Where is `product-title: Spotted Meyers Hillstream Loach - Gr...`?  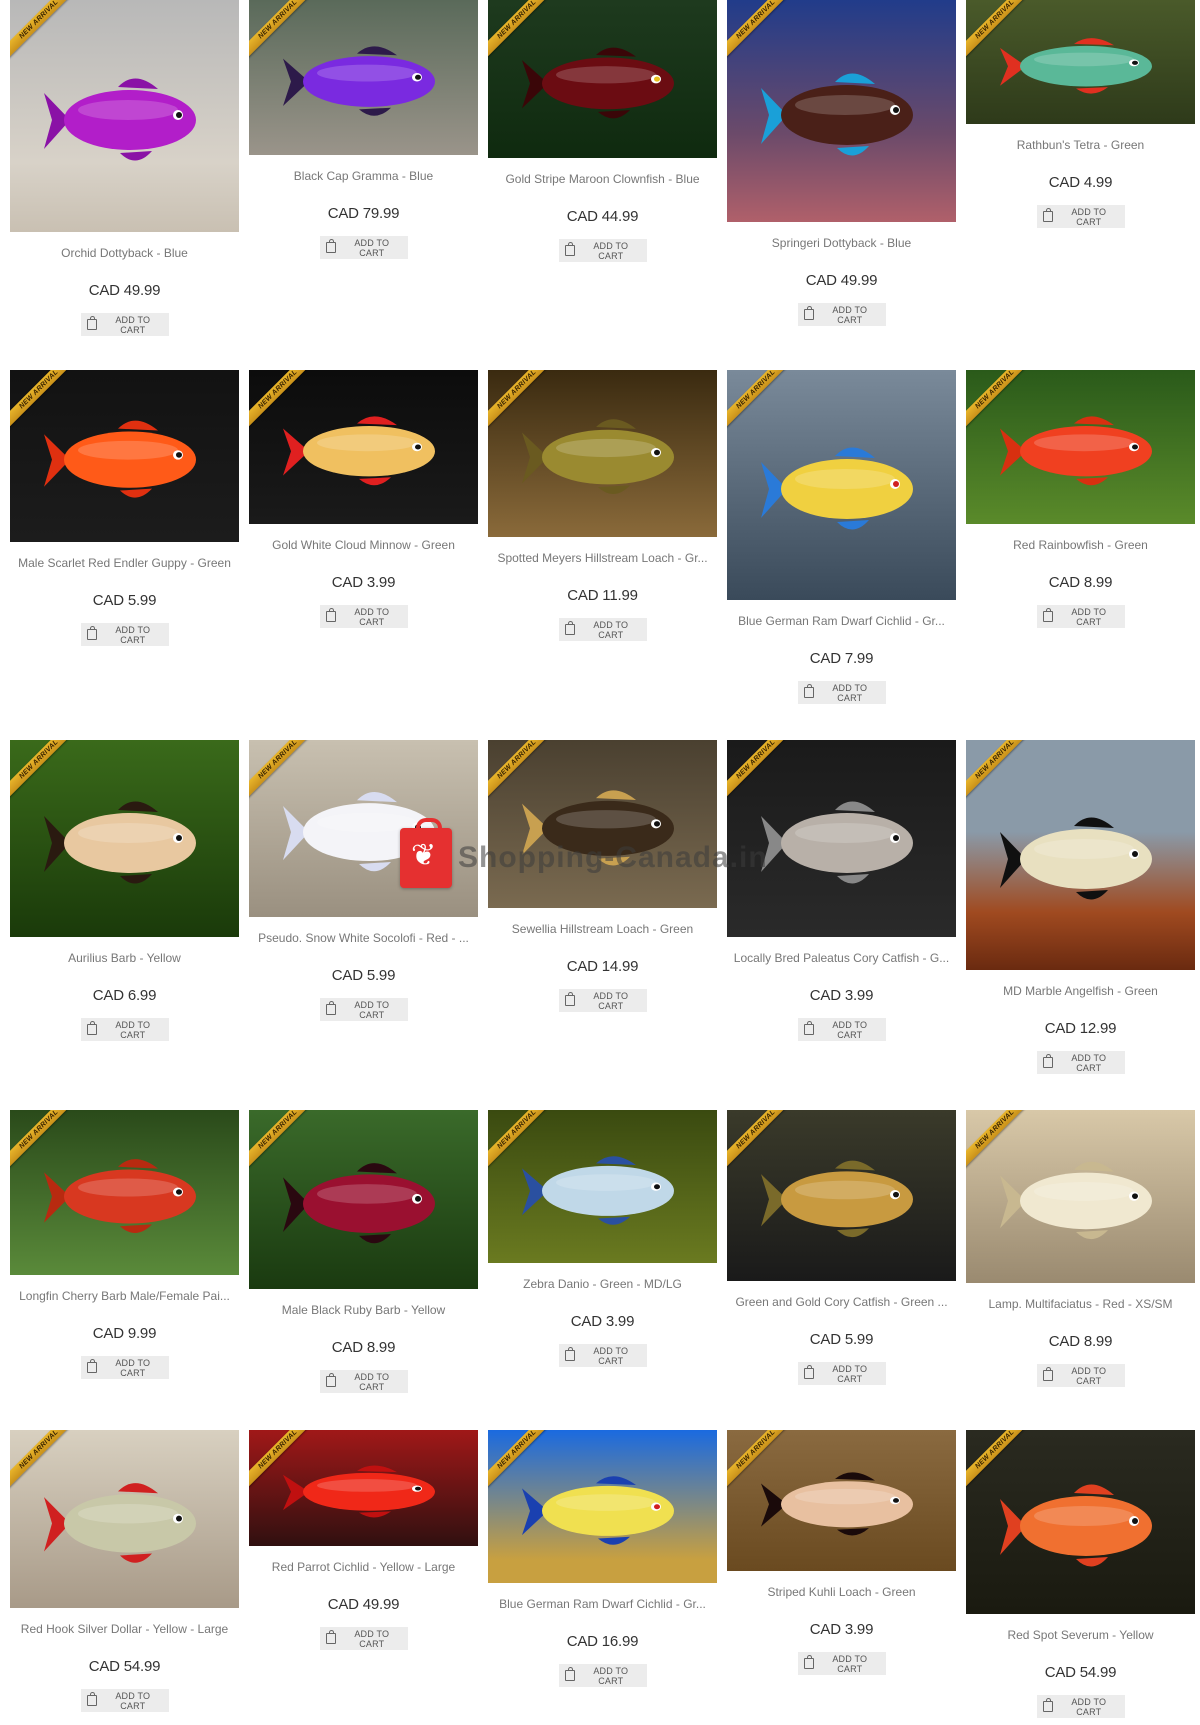
product-title: Spotted Meyers Hillstream Loach - Gr... is located at coordinates (602, 558).